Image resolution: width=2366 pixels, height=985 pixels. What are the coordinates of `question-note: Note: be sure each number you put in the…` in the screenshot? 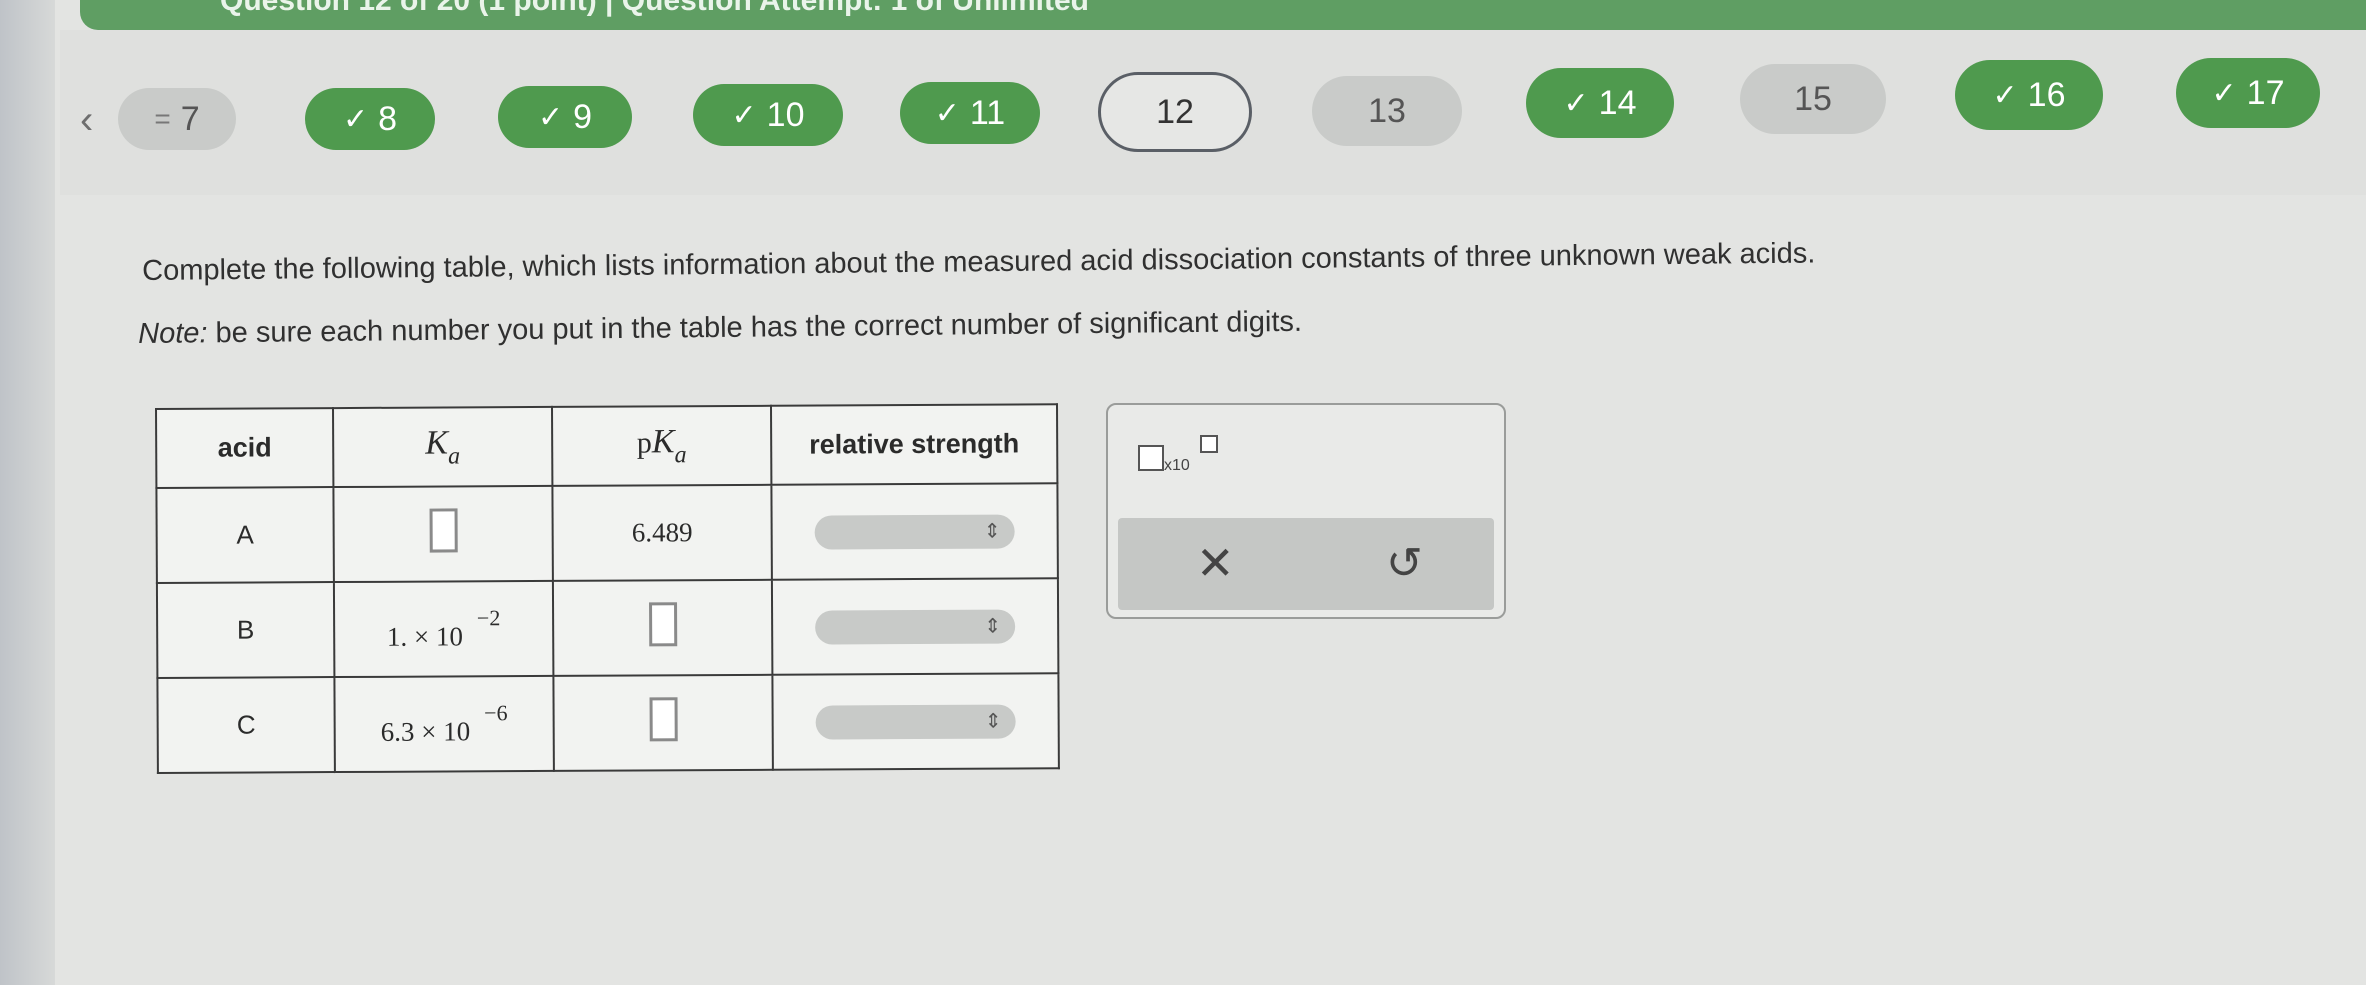 It's located at (720, 328).